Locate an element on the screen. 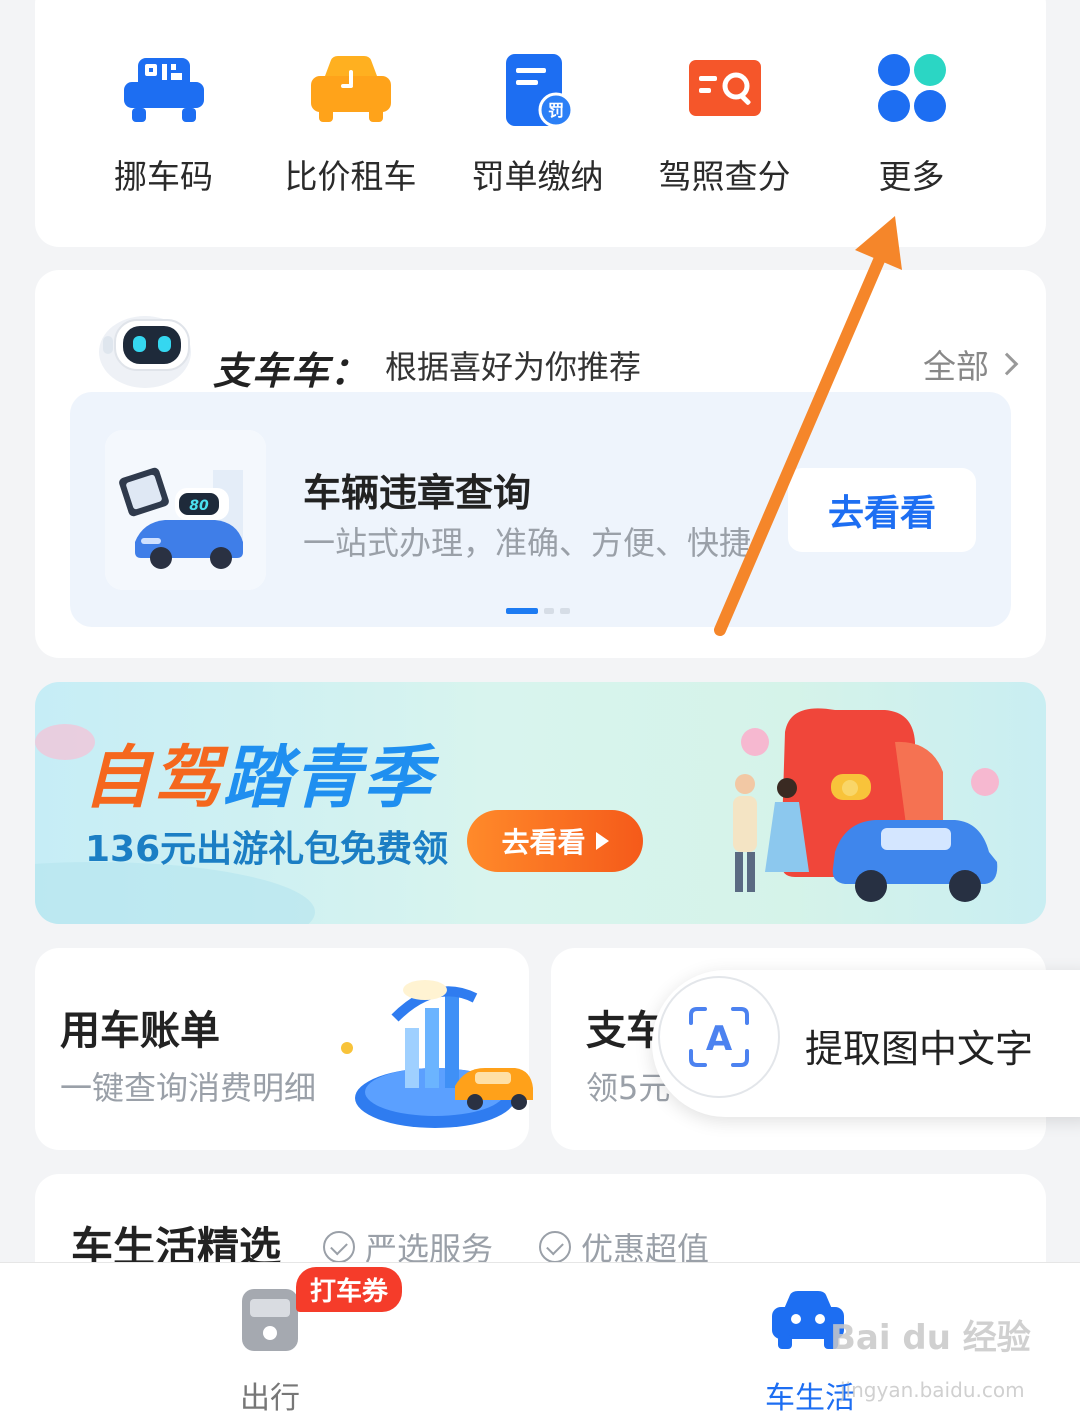 The image size is (1080, 1425). car-rental-icon is located at coordinates (350, 89).